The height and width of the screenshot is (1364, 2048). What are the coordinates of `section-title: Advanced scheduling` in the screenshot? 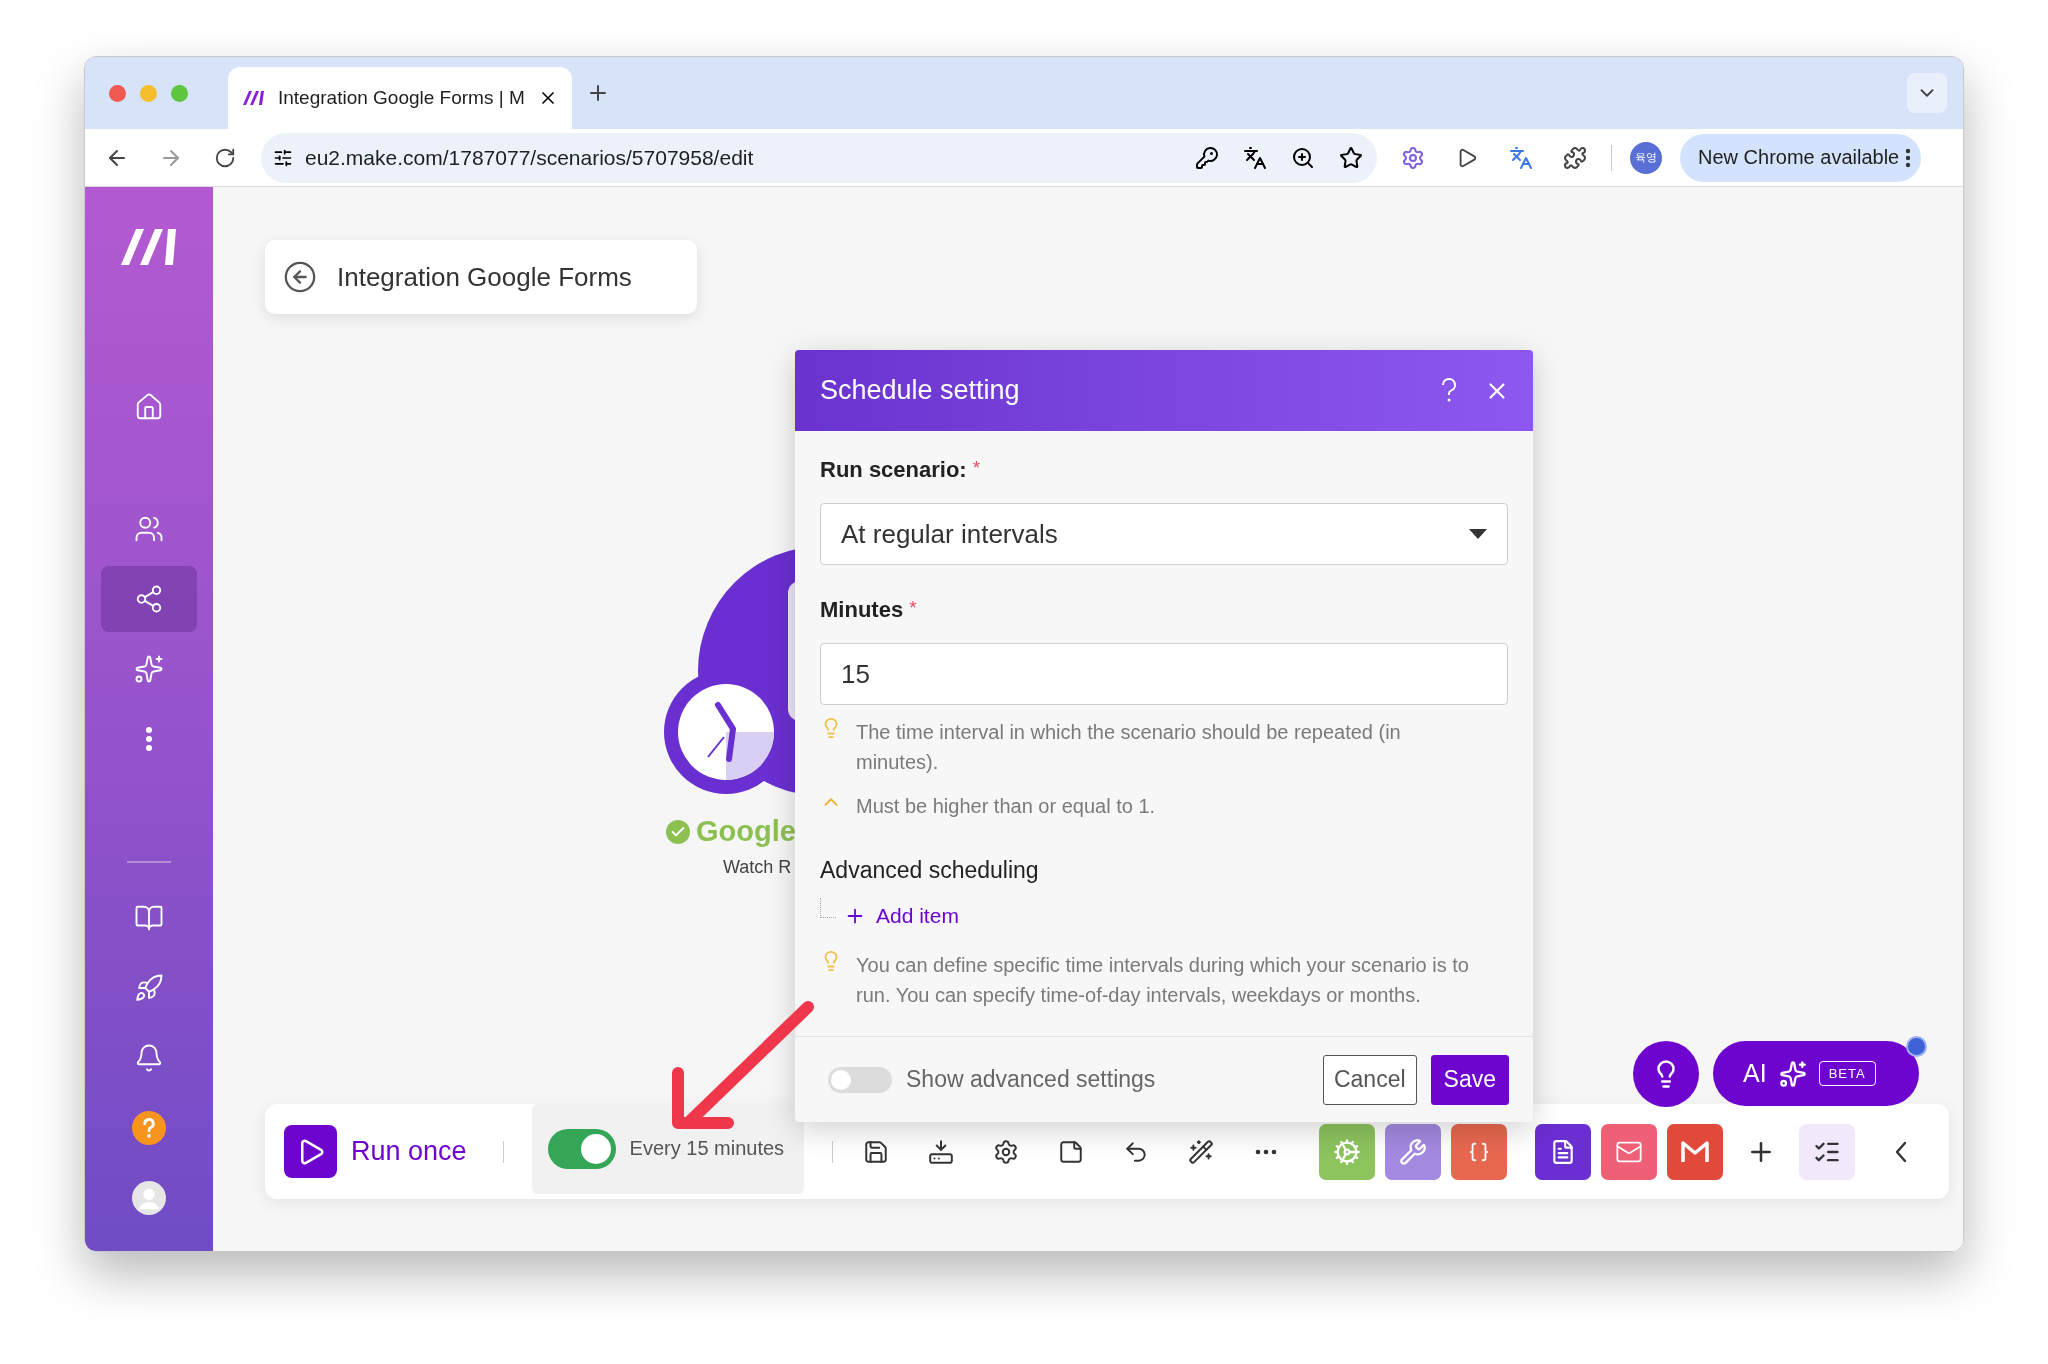 It's located at (930, 870).